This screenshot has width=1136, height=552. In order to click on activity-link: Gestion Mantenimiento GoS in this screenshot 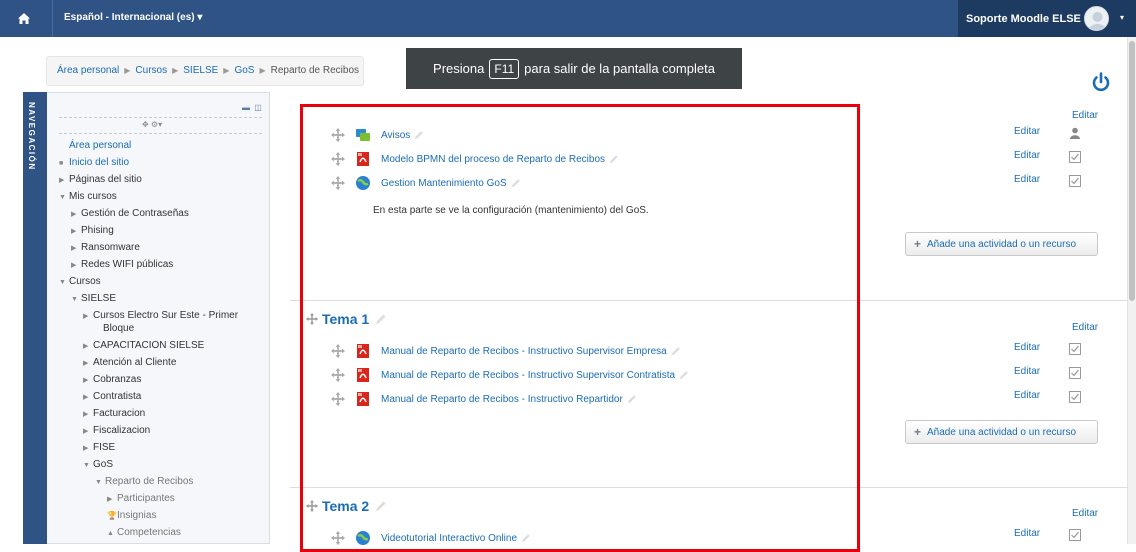, I will do `click(444, 183)`.